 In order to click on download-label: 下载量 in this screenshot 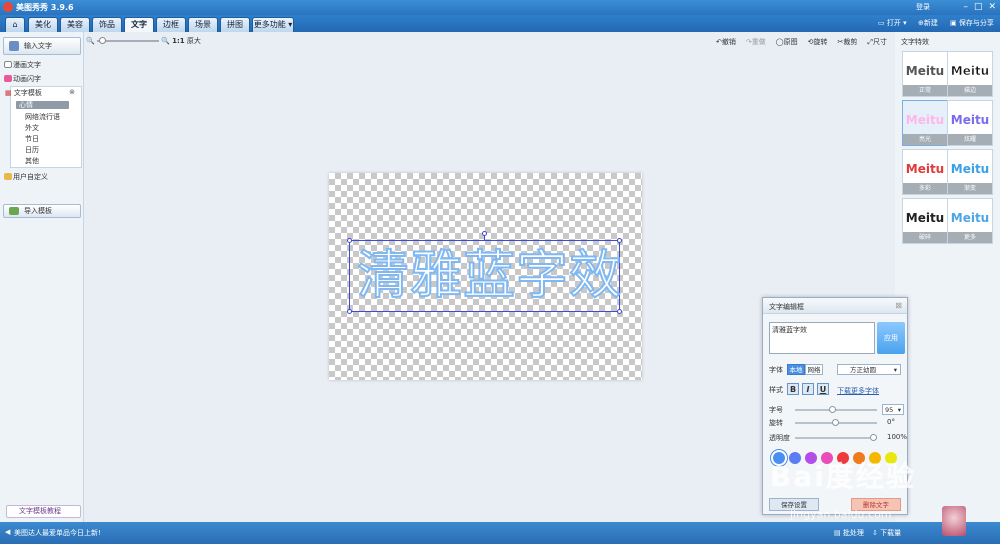, I will do `click(891, 533)`.